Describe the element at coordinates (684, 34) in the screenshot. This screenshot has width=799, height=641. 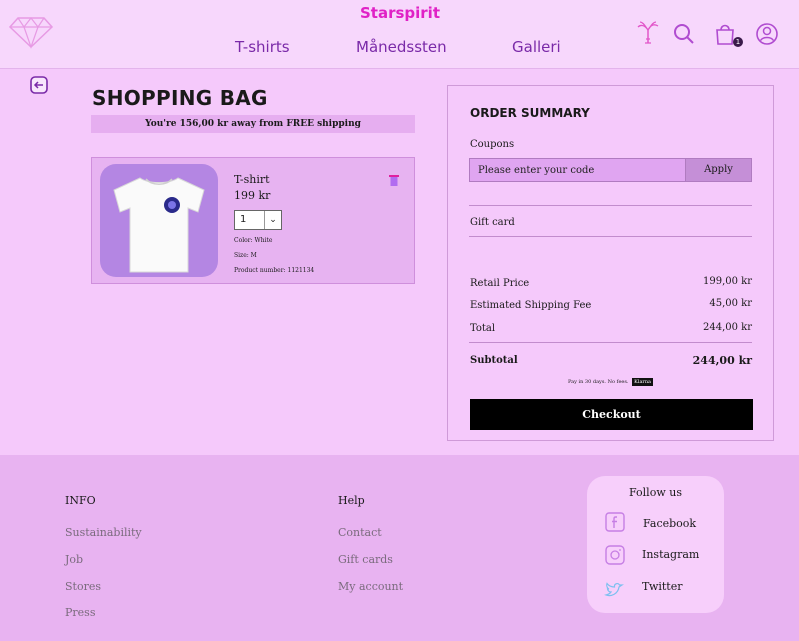
I see `search-icon` at that location.